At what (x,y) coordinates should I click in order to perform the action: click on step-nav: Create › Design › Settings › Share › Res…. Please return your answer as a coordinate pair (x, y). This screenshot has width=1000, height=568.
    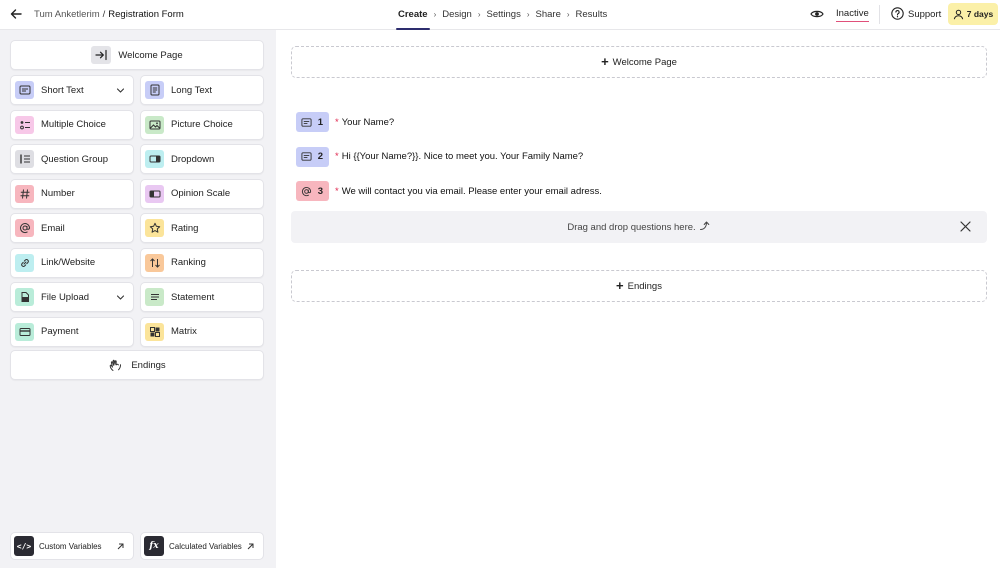
    Looking at the image, I should click on (502, 19).